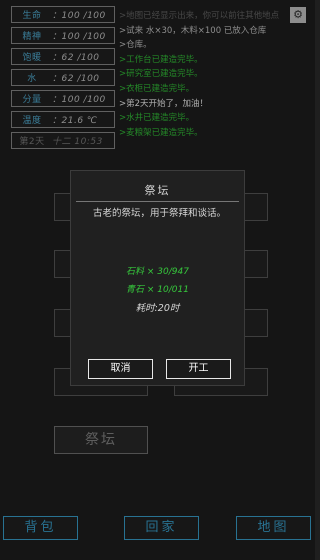  I want to click on requirement-bluestone: 青石 × 10/011, so click(157, 290).